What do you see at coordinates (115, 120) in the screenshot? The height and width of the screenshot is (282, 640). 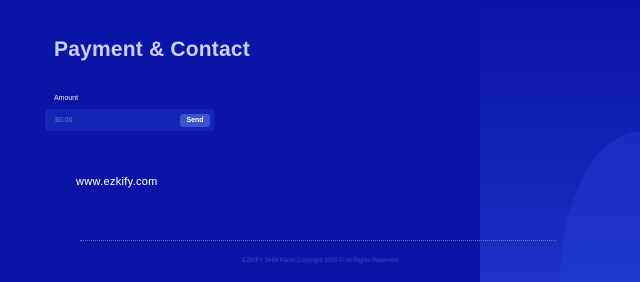 I see `amount-input` at bounding box center [115, 120].